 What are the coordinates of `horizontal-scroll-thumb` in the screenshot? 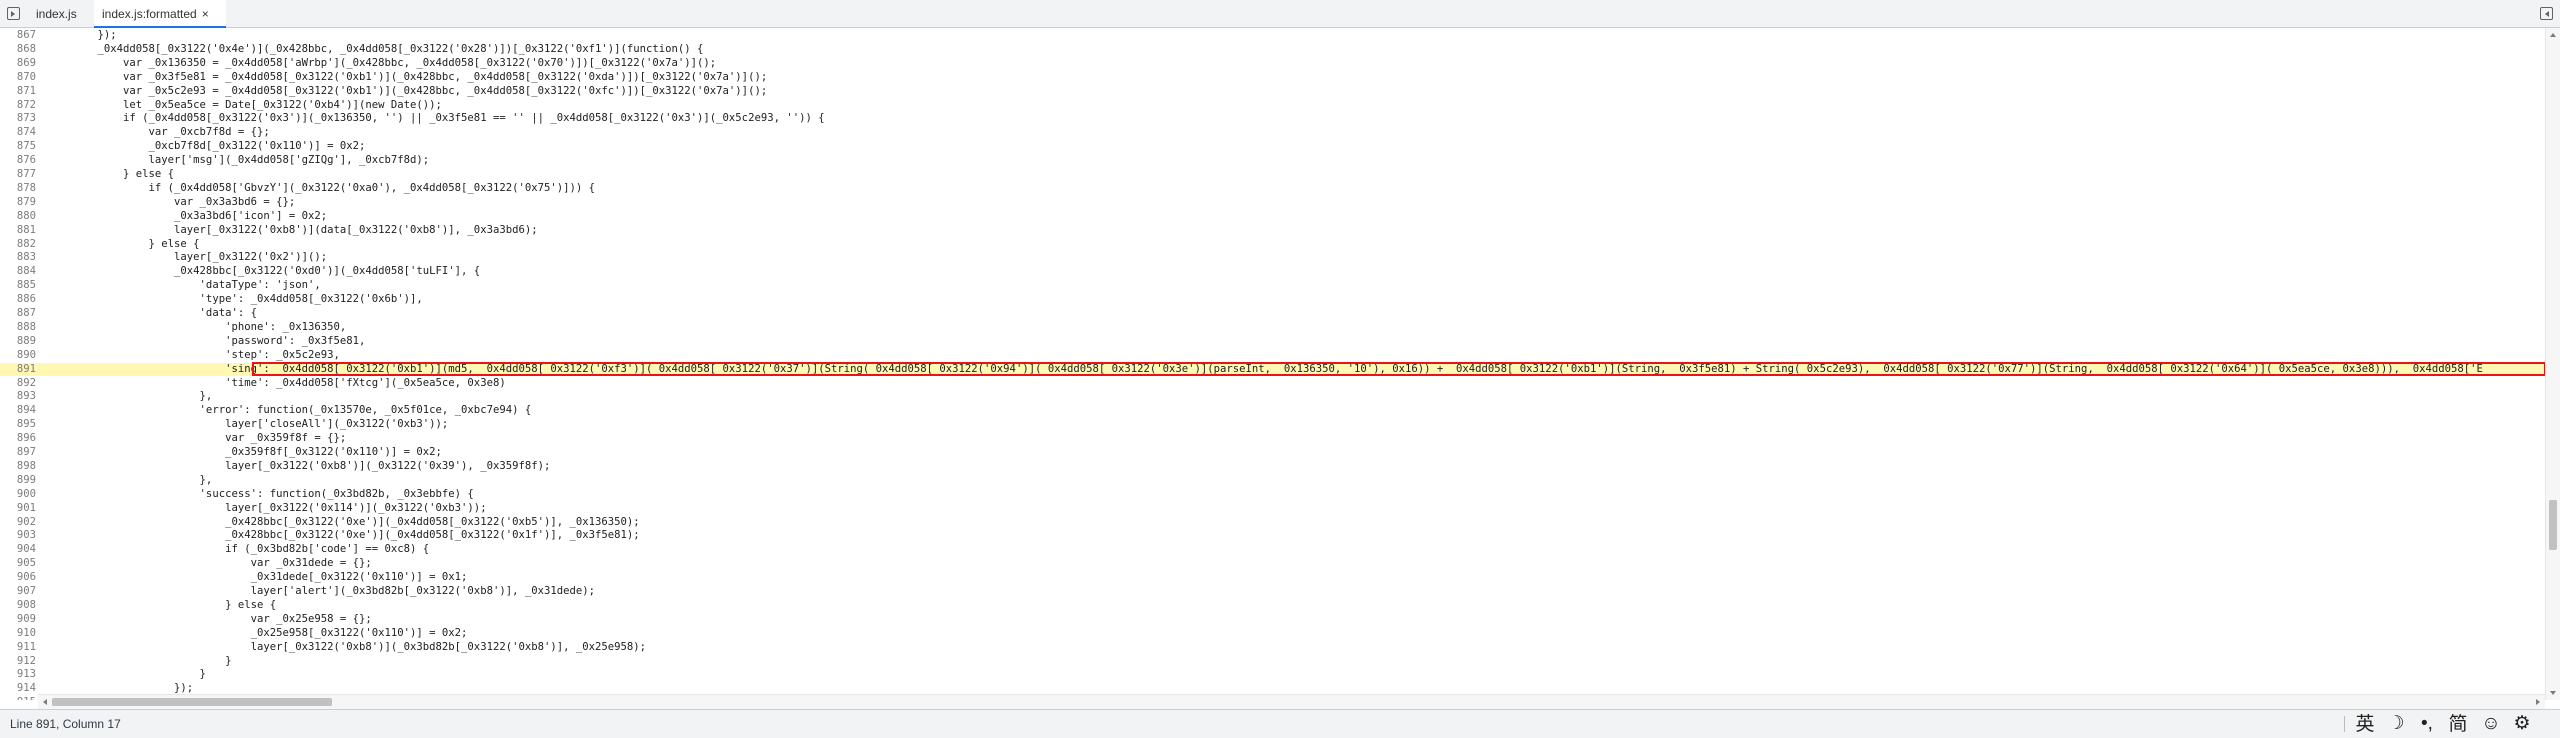 It's located at (192, 702).